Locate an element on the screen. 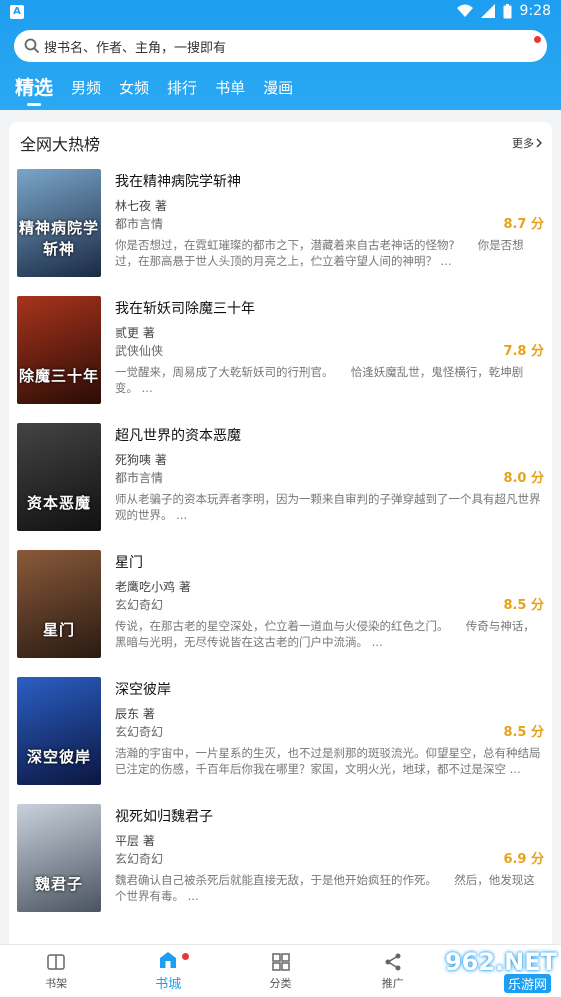 This screenshot has height=997, width=561. tab-female: 女频 is located at coordinates (134, 91).